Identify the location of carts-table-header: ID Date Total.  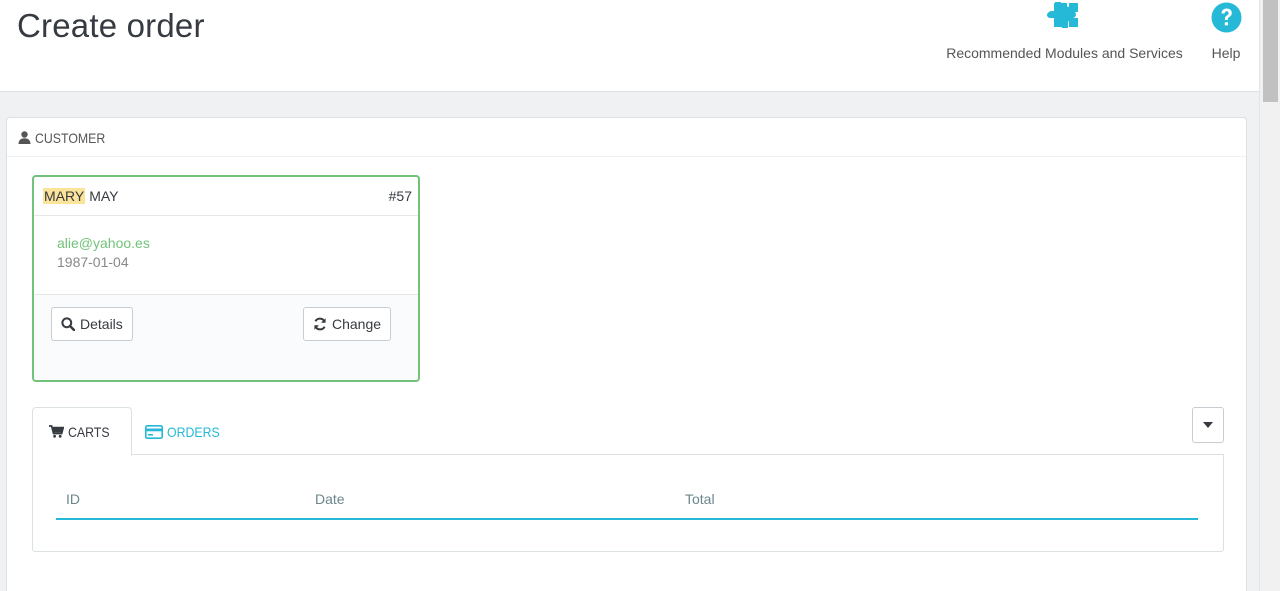
(627, 503).